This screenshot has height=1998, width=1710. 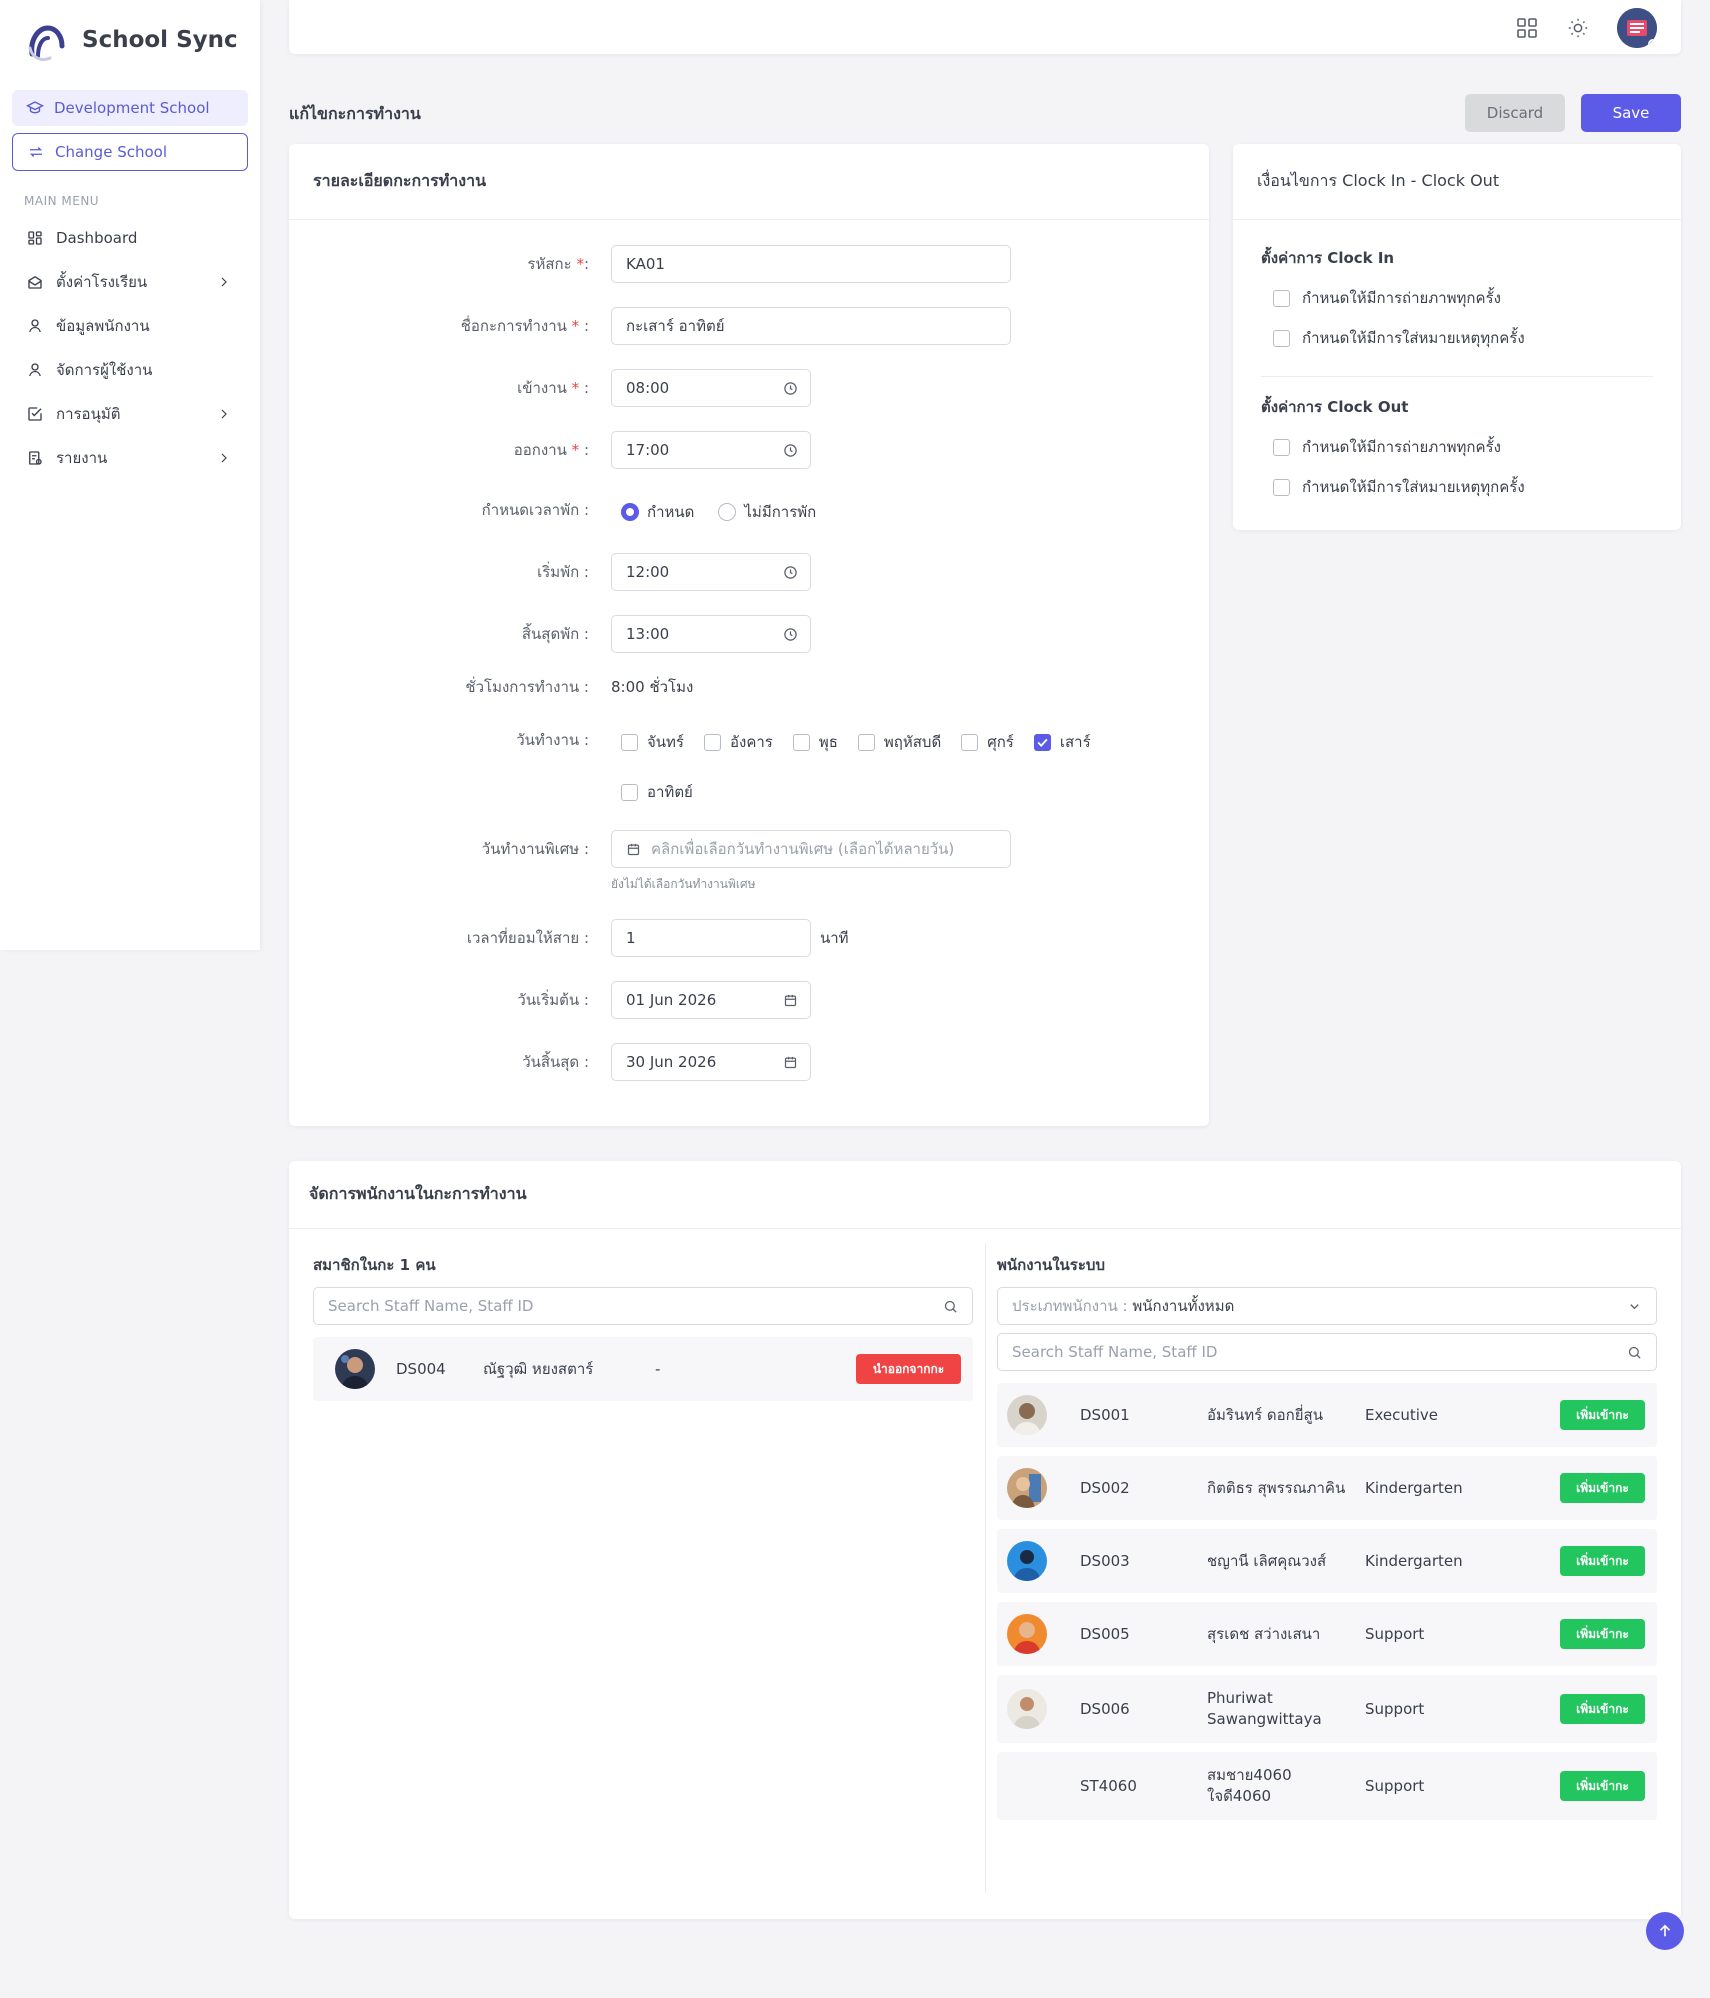 I want to click on break-end-row: สิ้นสุดพัก : 13:00, so click(x=749, y=634).